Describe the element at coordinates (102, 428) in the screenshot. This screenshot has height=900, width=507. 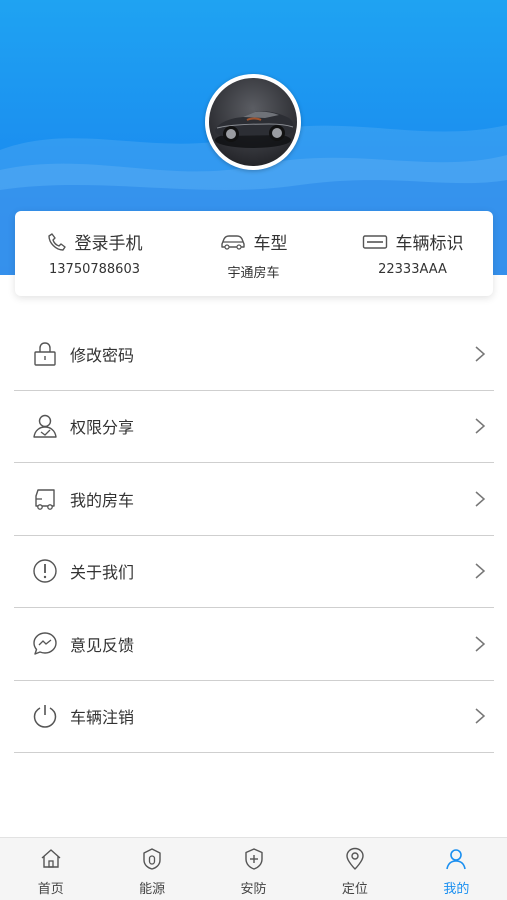
I see `menu-item-label: 权限分享` at that location.